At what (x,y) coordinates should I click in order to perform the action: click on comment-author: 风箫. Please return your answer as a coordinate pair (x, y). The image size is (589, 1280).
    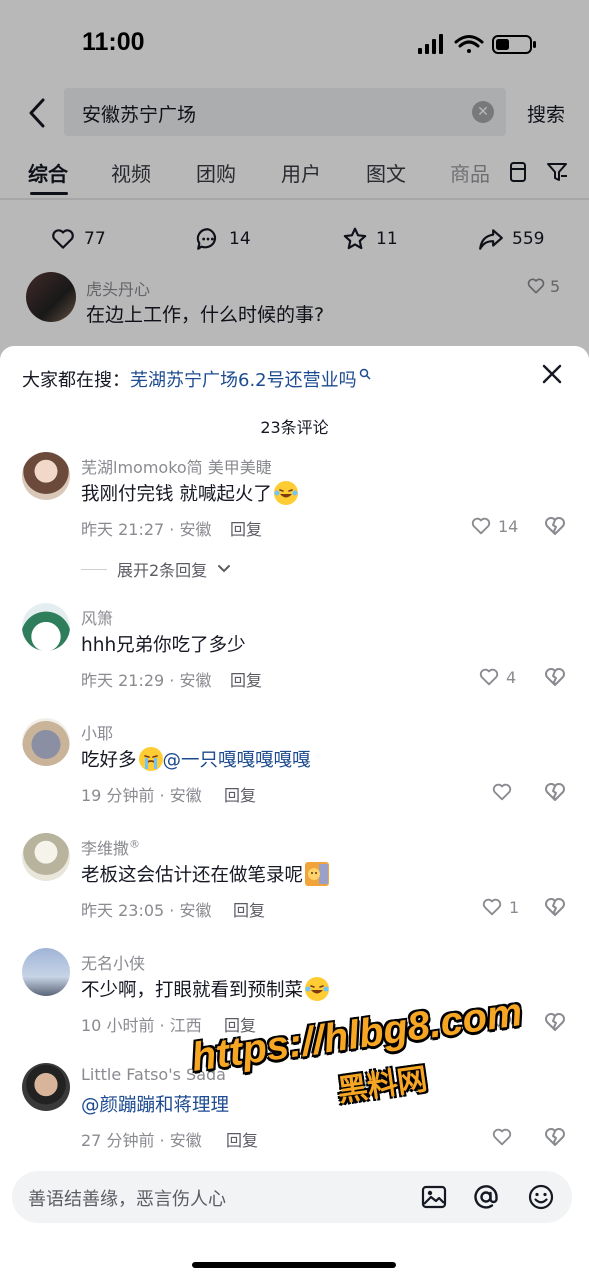
    Looking at the image, I should click on (97, 617).